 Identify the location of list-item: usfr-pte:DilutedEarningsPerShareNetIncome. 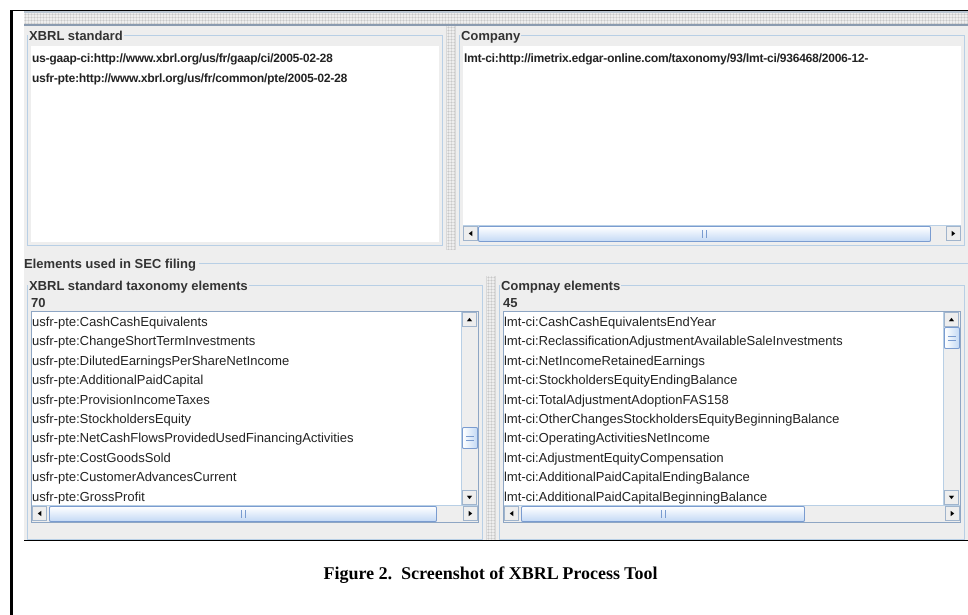
(161, 360).